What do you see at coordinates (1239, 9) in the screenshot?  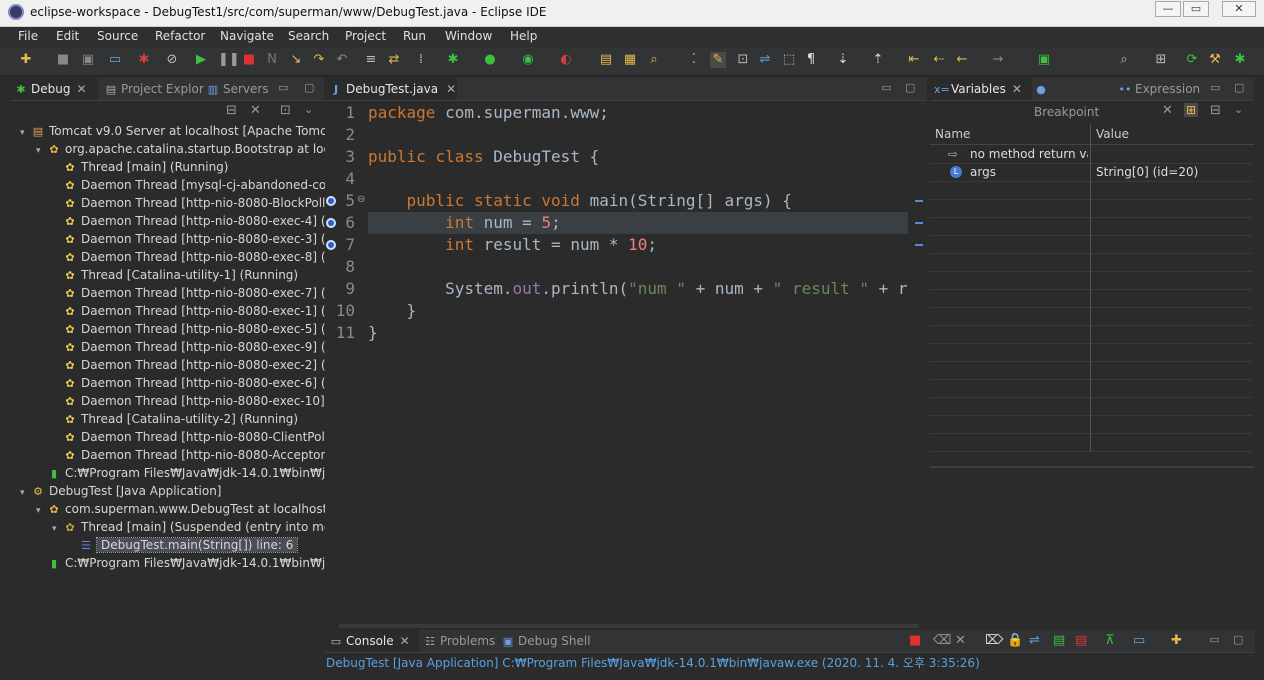 I see `close-button: ✕` at bounding box center [1239, 9].